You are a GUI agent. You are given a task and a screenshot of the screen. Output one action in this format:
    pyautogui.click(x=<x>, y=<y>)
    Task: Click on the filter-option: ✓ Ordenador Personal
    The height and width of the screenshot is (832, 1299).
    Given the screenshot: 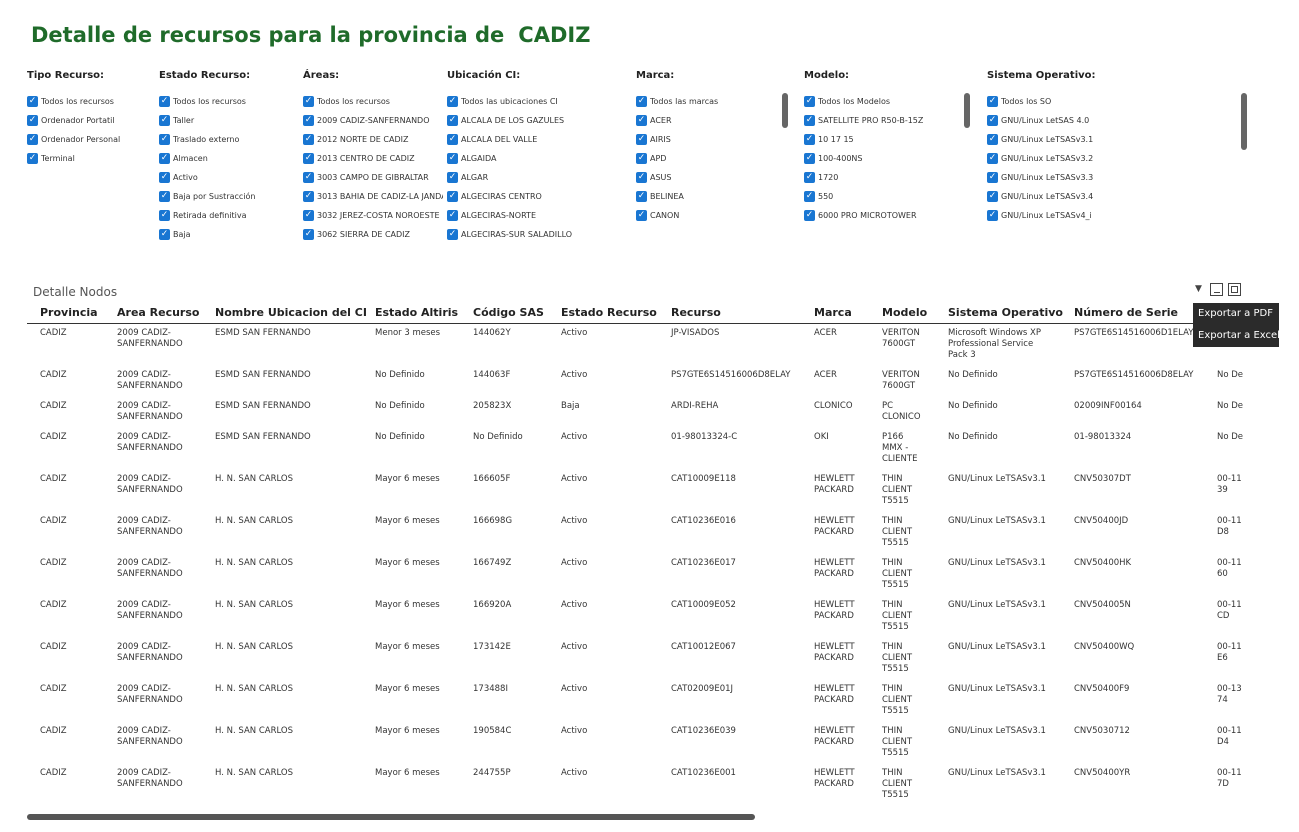 What is the action you would take?
    pyautogui.click(x=87, y=139)
    